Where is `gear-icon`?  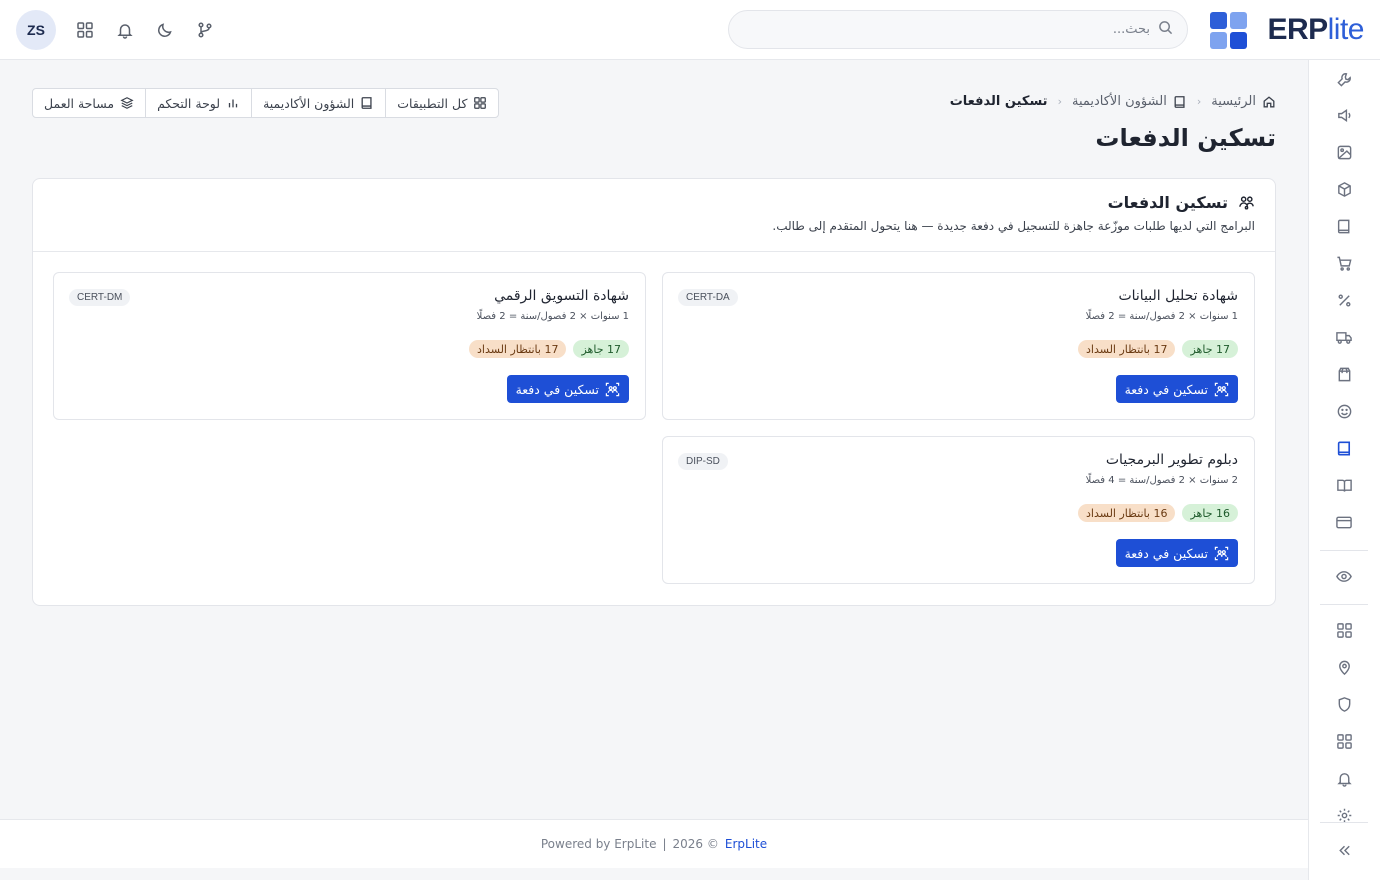 gear-icon is located at coordinates (1344, 815).